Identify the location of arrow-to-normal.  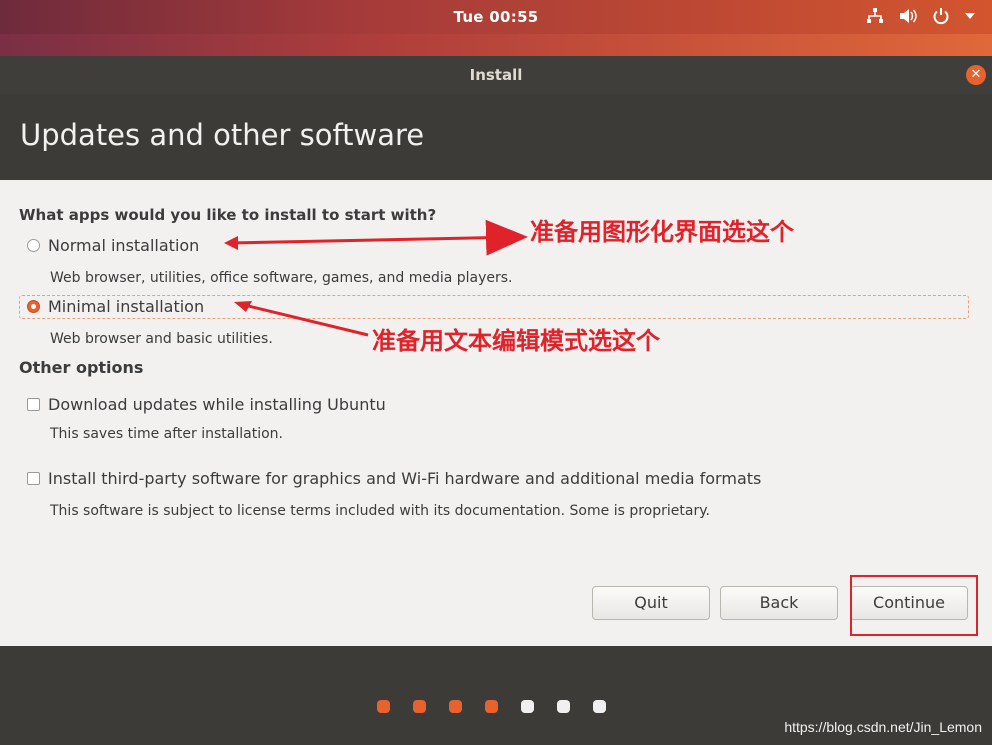
(378, 237).